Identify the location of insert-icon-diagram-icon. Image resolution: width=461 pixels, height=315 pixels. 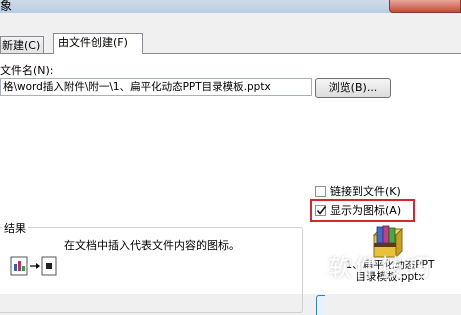
(33, 266).